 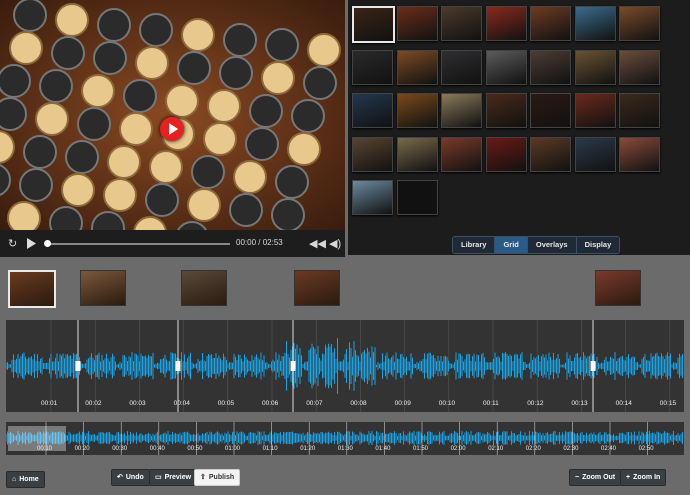 I want to click on timeline-tick-label: 00:04, so click(x=181, y=403).